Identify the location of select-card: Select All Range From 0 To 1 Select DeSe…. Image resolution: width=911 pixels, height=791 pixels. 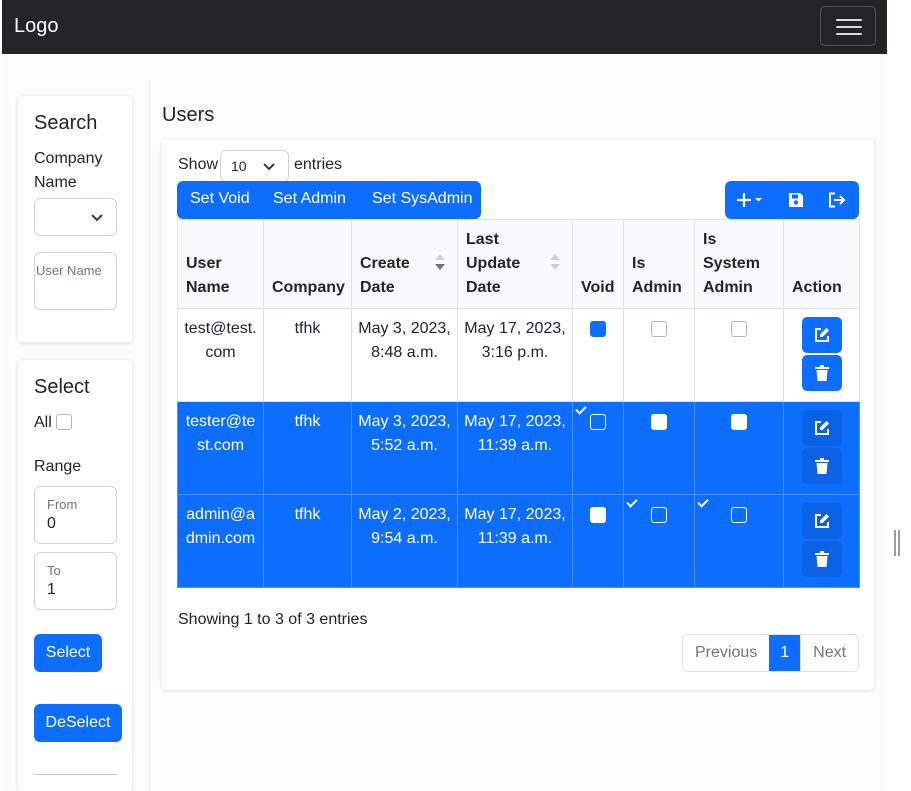
(75, 575).